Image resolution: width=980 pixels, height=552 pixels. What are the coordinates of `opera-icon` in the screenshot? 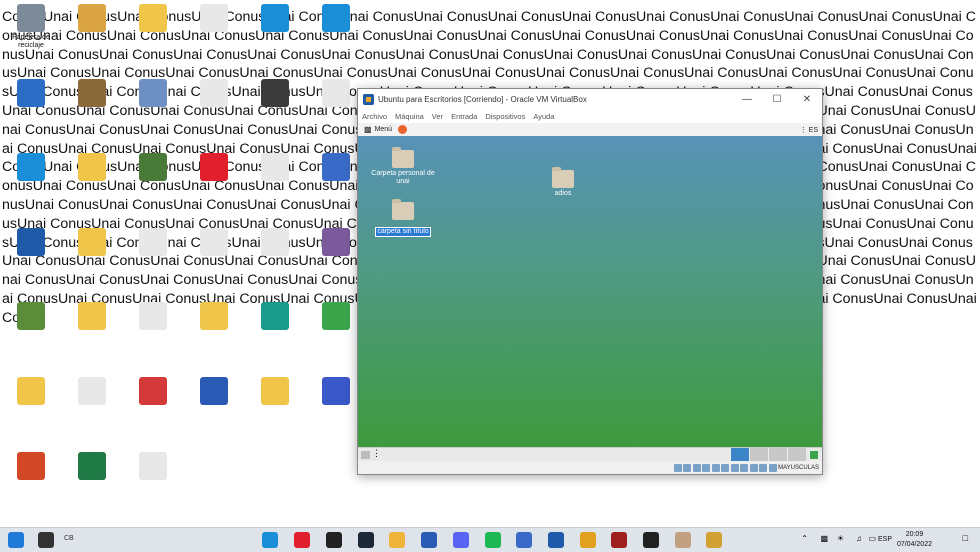 It's located at (302, 540).